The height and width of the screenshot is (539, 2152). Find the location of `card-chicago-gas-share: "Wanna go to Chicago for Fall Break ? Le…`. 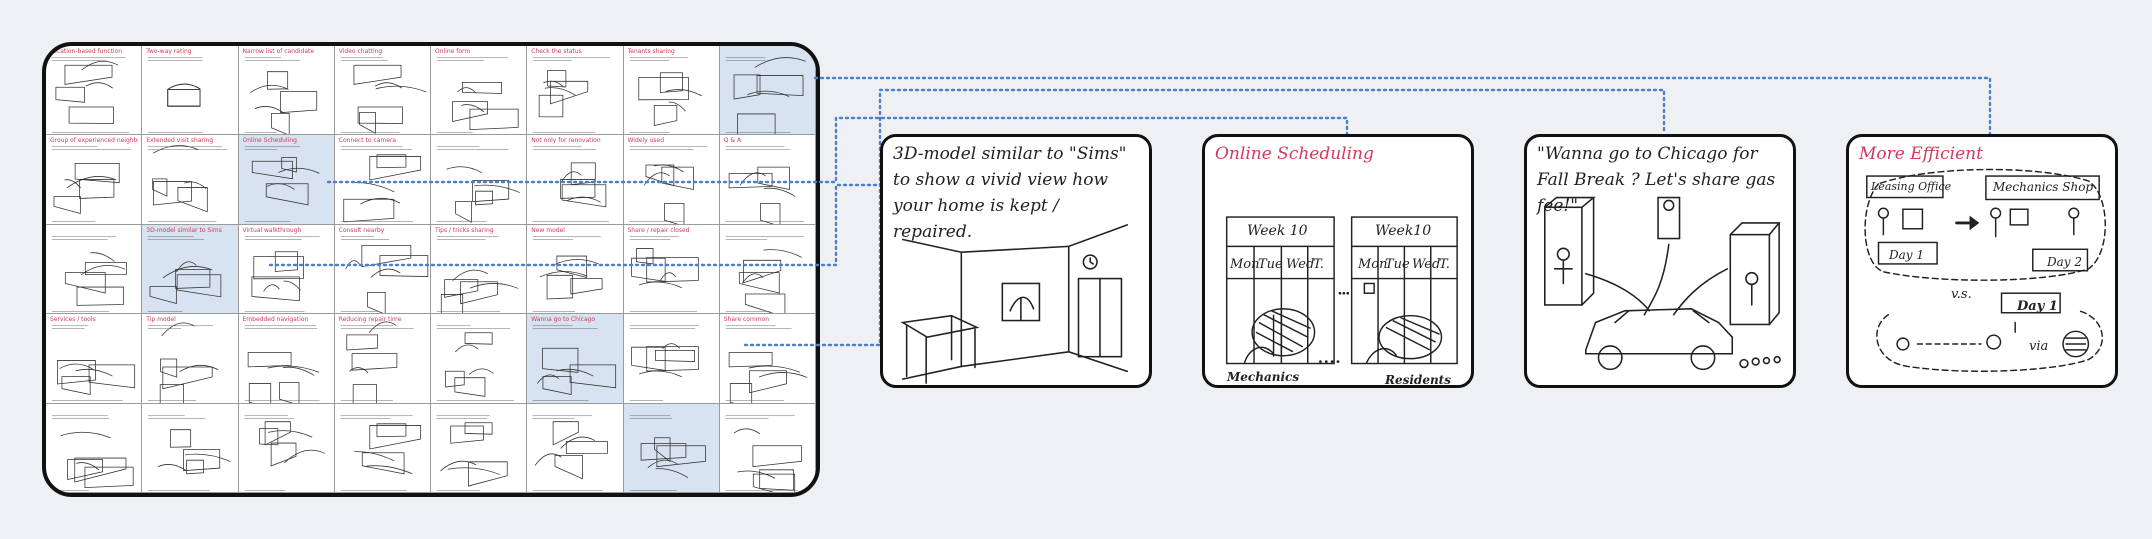

card-chicago-gas-share: "Wanna go to Chicago for Fall Break ? Le… is located at coordinates (1660, 261).